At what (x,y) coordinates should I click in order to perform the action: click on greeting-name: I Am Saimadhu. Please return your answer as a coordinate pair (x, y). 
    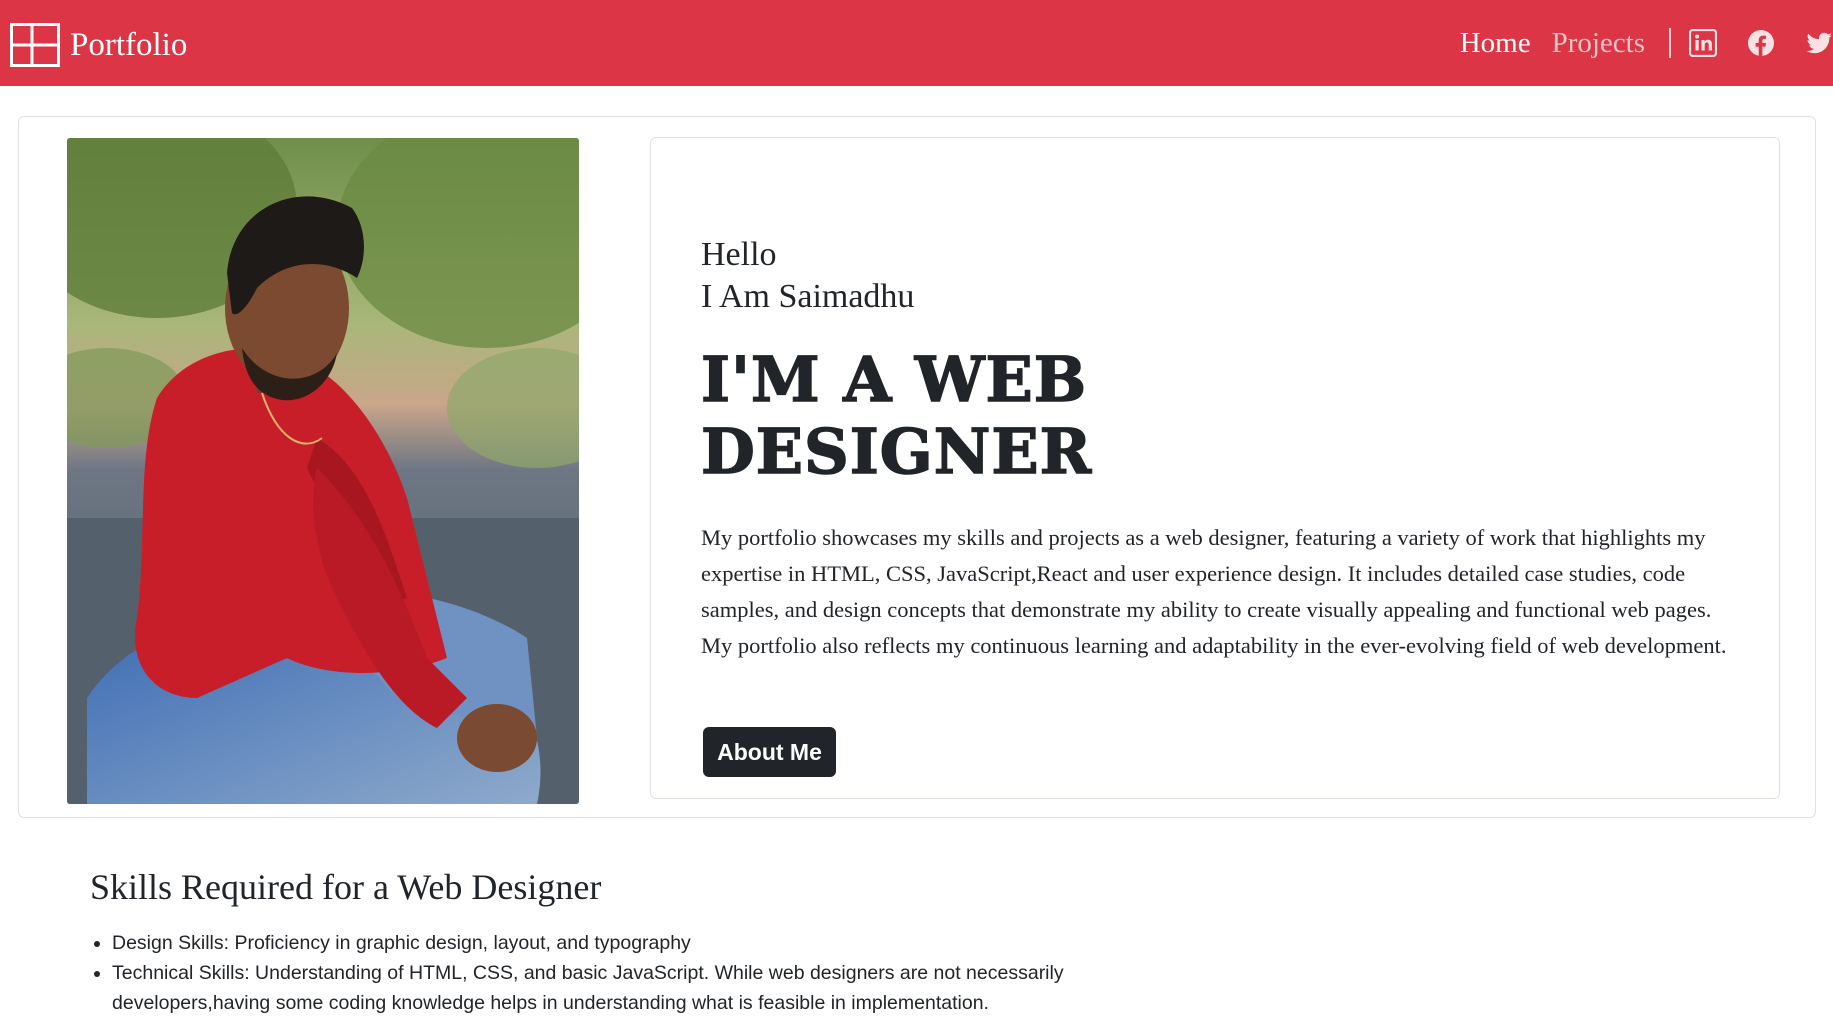
    Looking at the image, I should click on (808, 296).